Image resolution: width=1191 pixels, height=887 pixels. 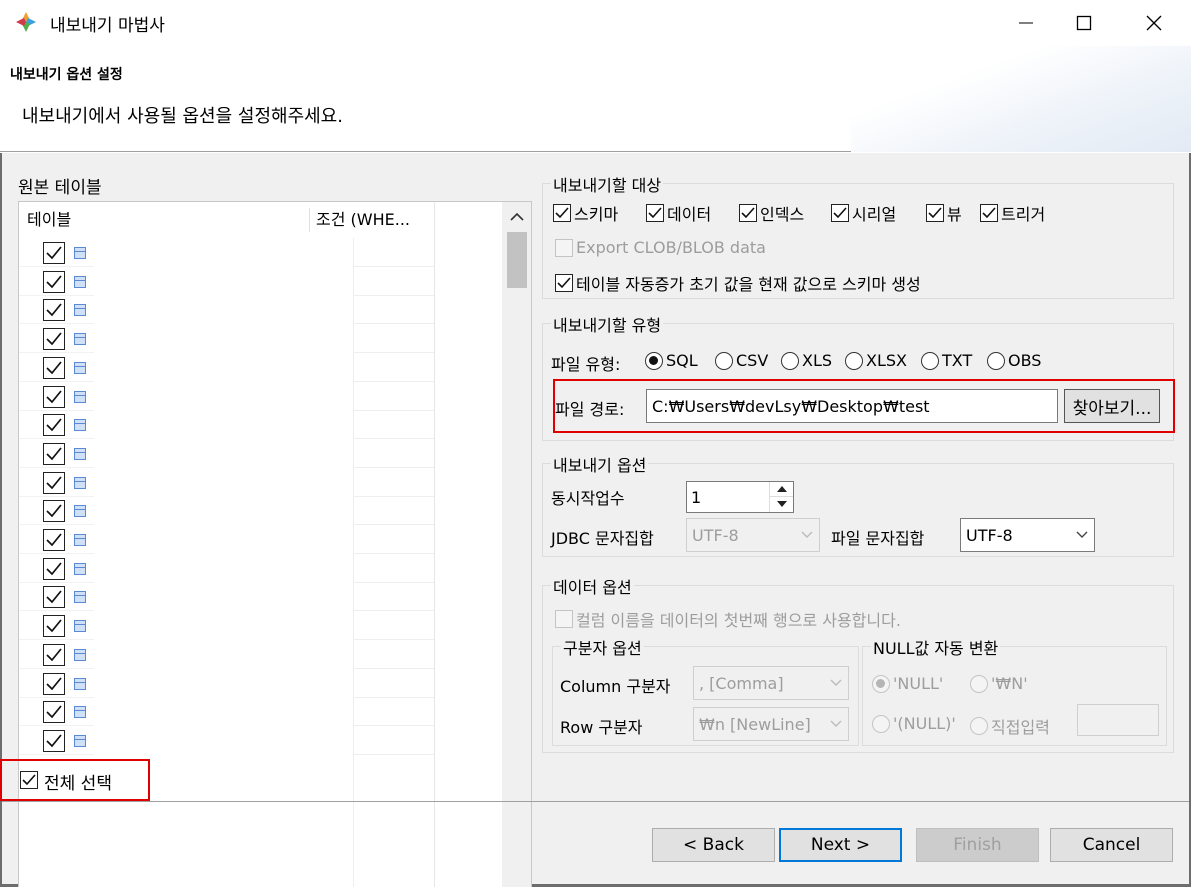 What do you see at coordinates (1012, 213) in the screenshot?
I see `target-option-5: 트리거` at bounding box center [1012, 213].